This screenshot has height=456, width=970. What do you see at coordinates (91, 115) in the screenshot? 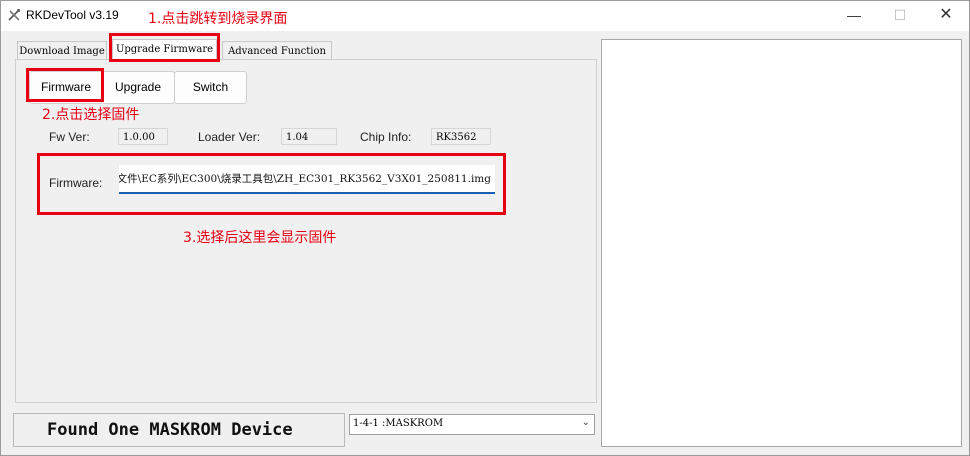
I see `annotation-step2: 2.点击选择固件` at bounding box center [91, 115].